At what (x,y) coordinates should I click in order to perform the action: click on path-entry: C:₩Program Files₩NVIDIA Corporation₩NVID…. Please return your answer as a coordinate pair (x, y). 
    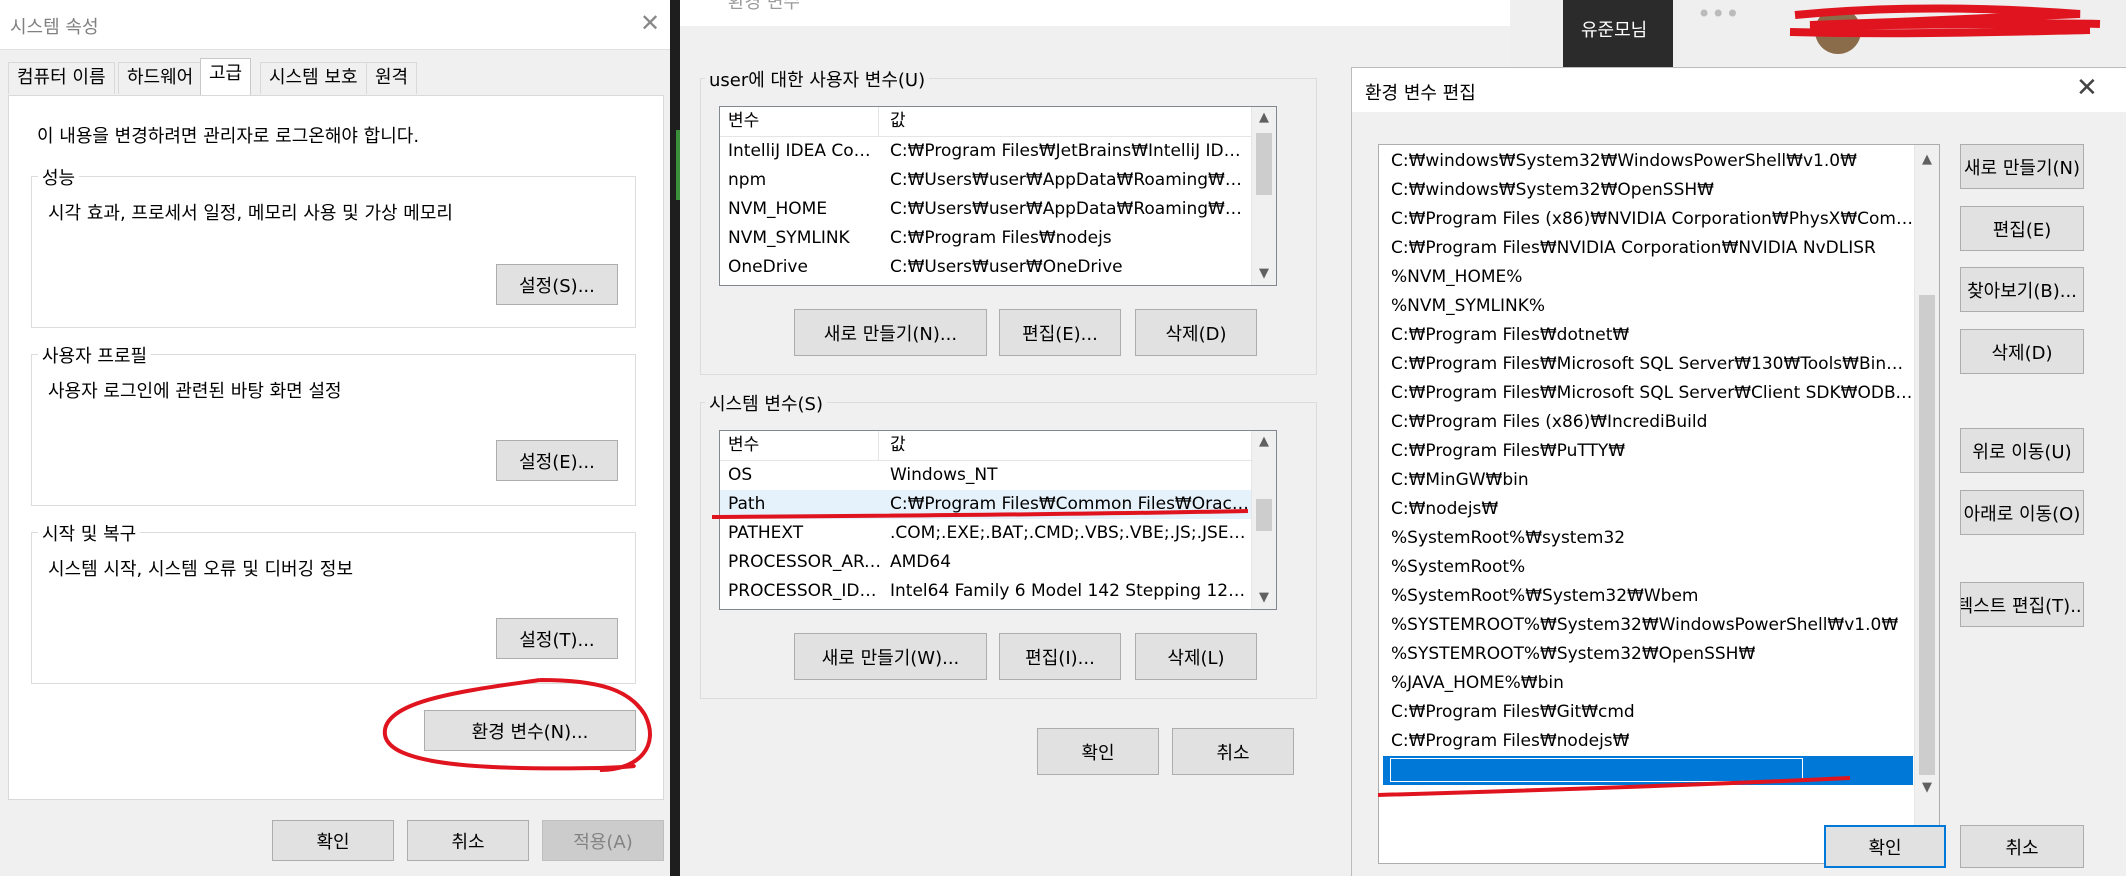
    Looking at the image, I should click on (1648, 248).